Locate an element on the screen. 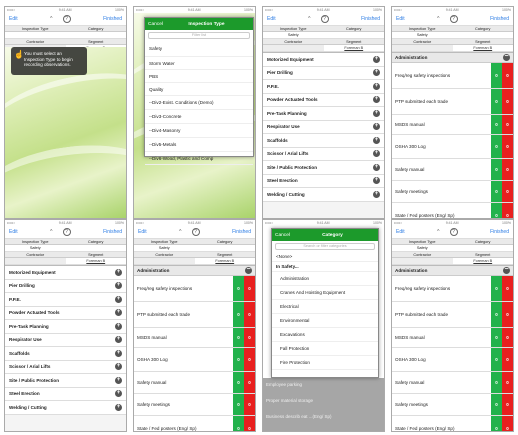 The image size is (518, 435). inspection-type-option: --Div3-Concrete is located at coordinates (199, 117).